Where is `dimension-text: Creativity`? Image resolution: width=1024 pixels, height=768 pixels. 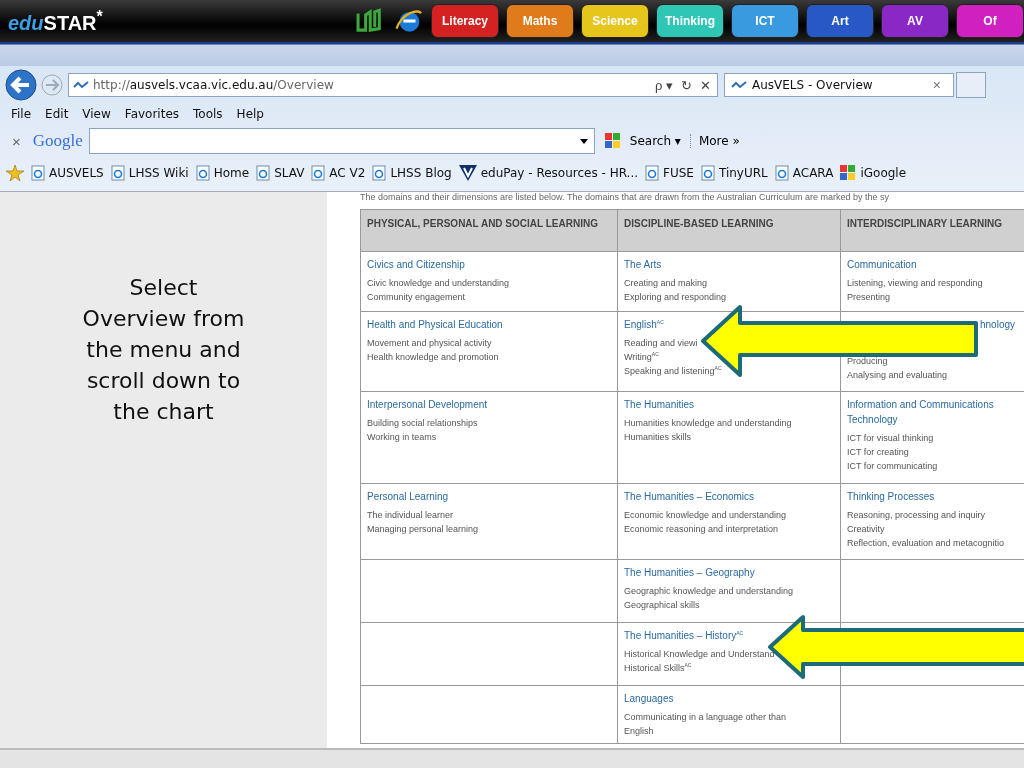 dimension-text: Creativity is located at coordinates (866, 529).